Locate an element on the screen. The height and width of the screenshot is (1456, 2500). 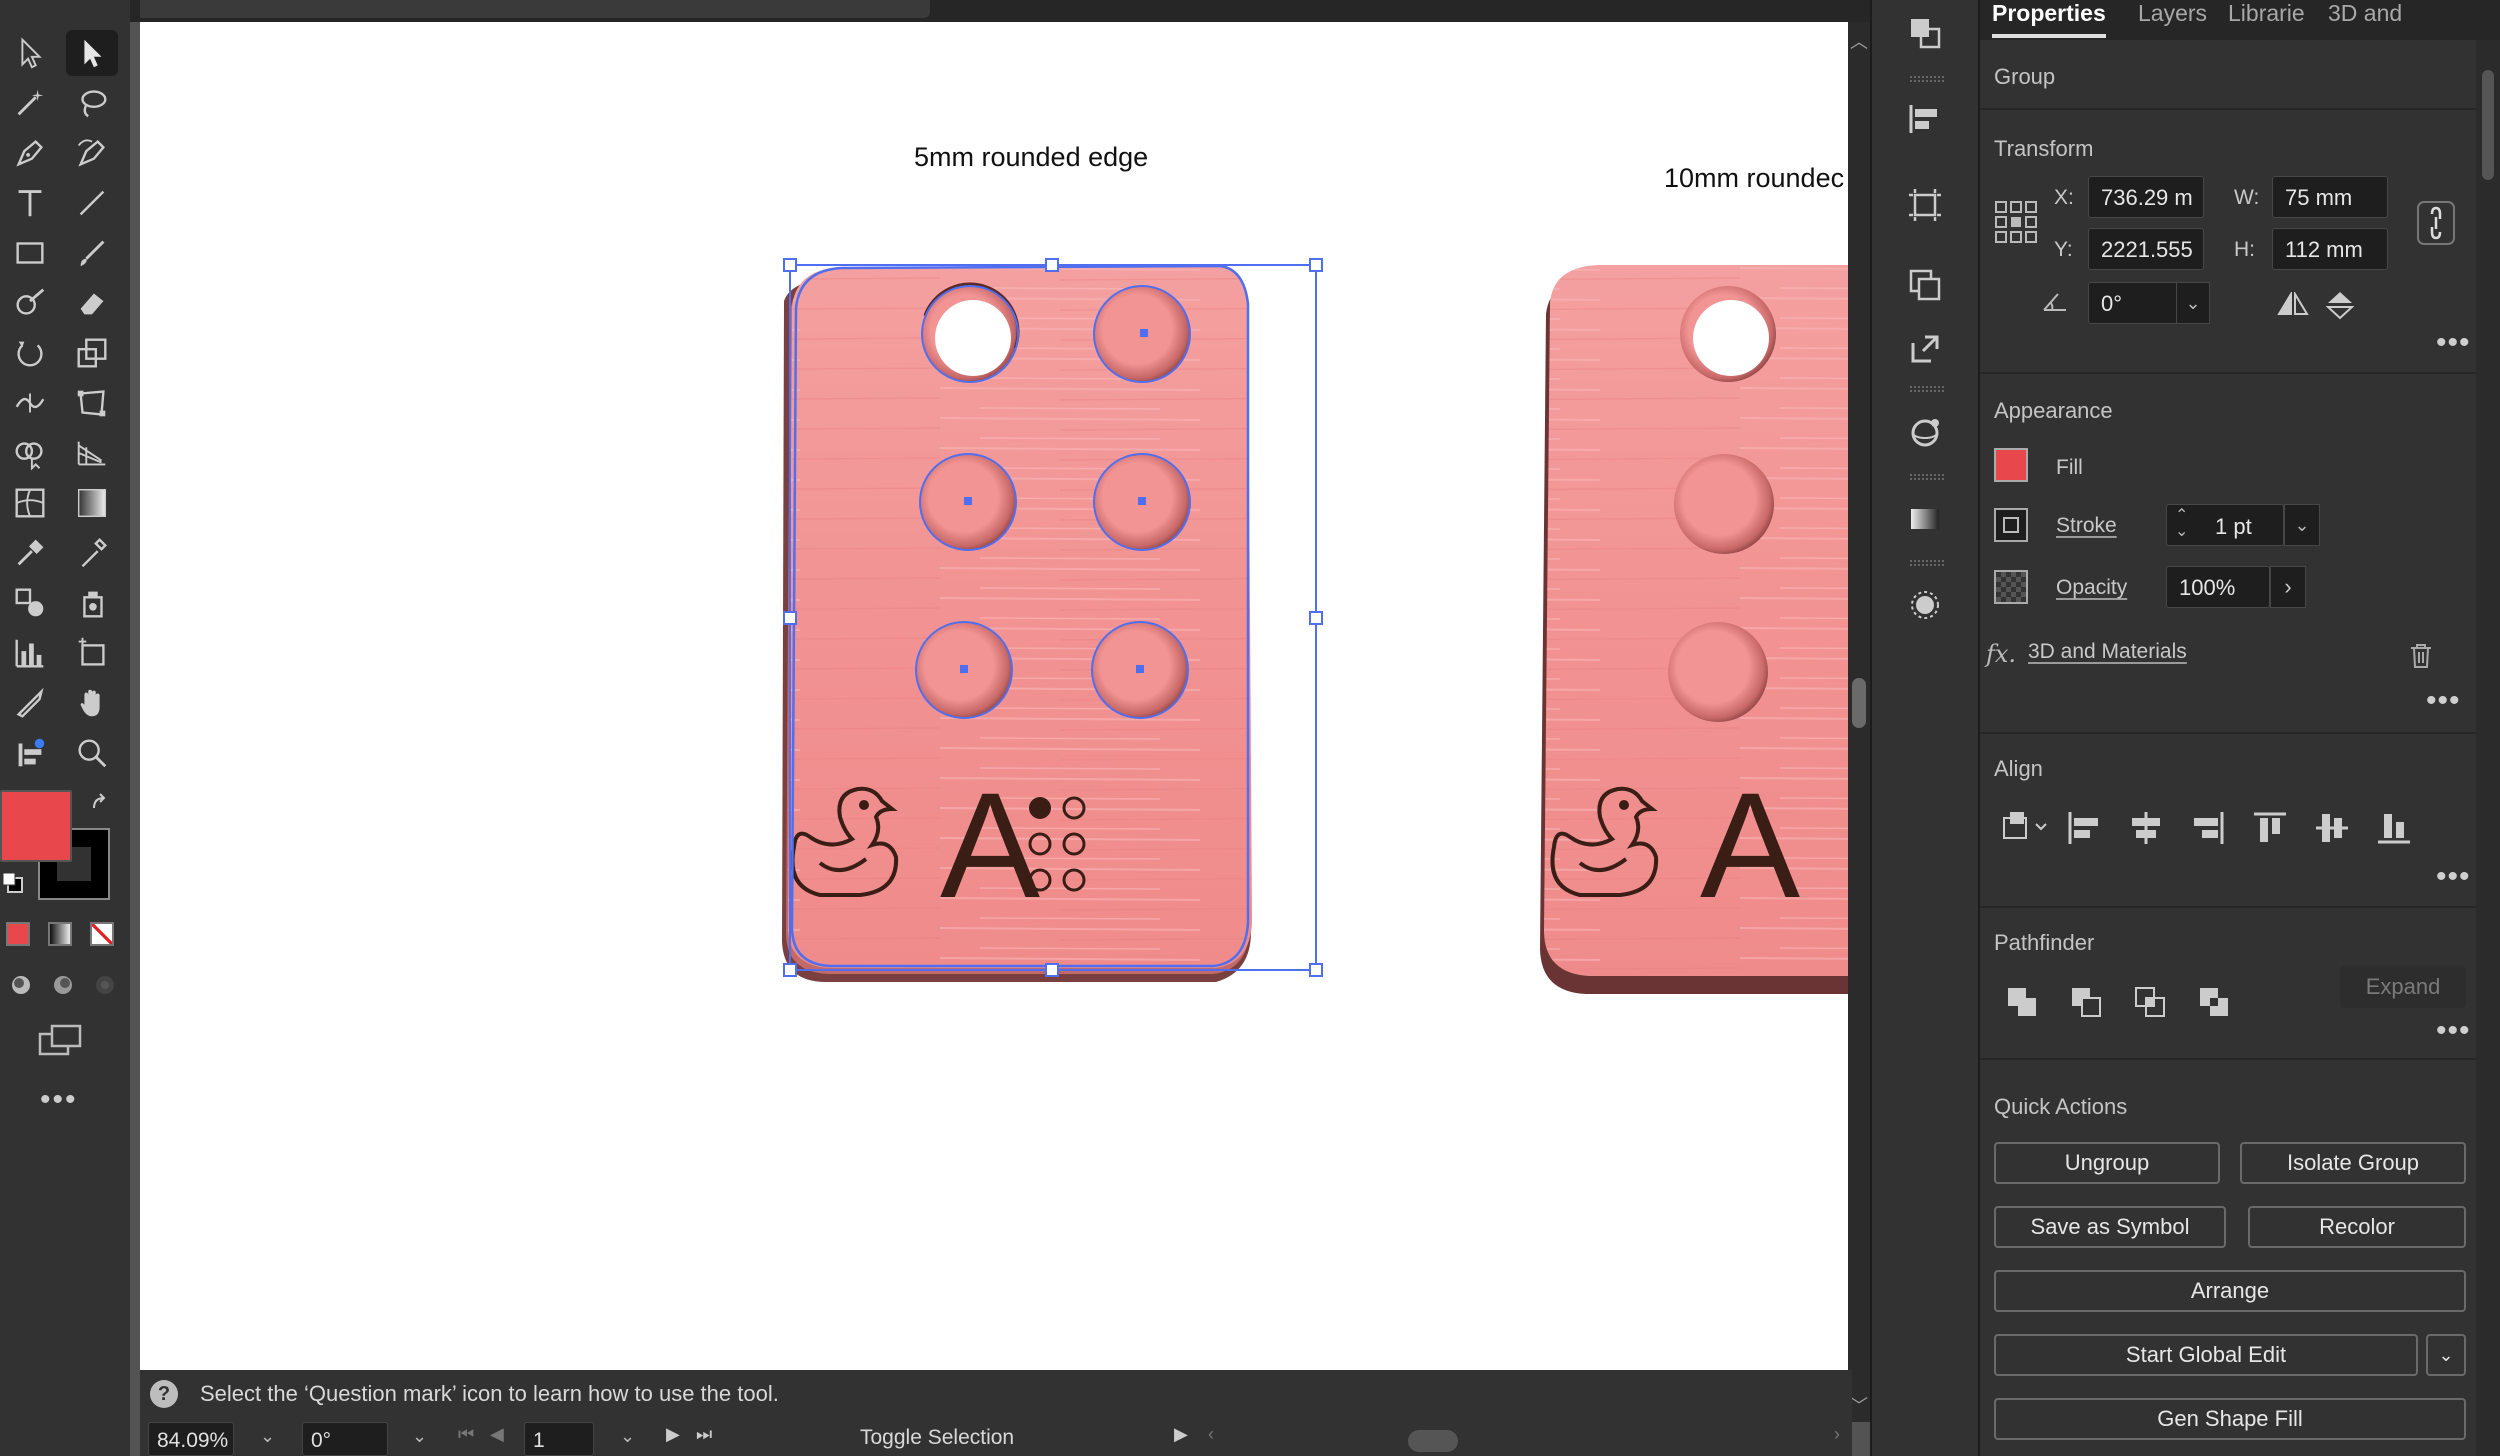
artboards-panel-icon is located at coordinates (1925, 285).